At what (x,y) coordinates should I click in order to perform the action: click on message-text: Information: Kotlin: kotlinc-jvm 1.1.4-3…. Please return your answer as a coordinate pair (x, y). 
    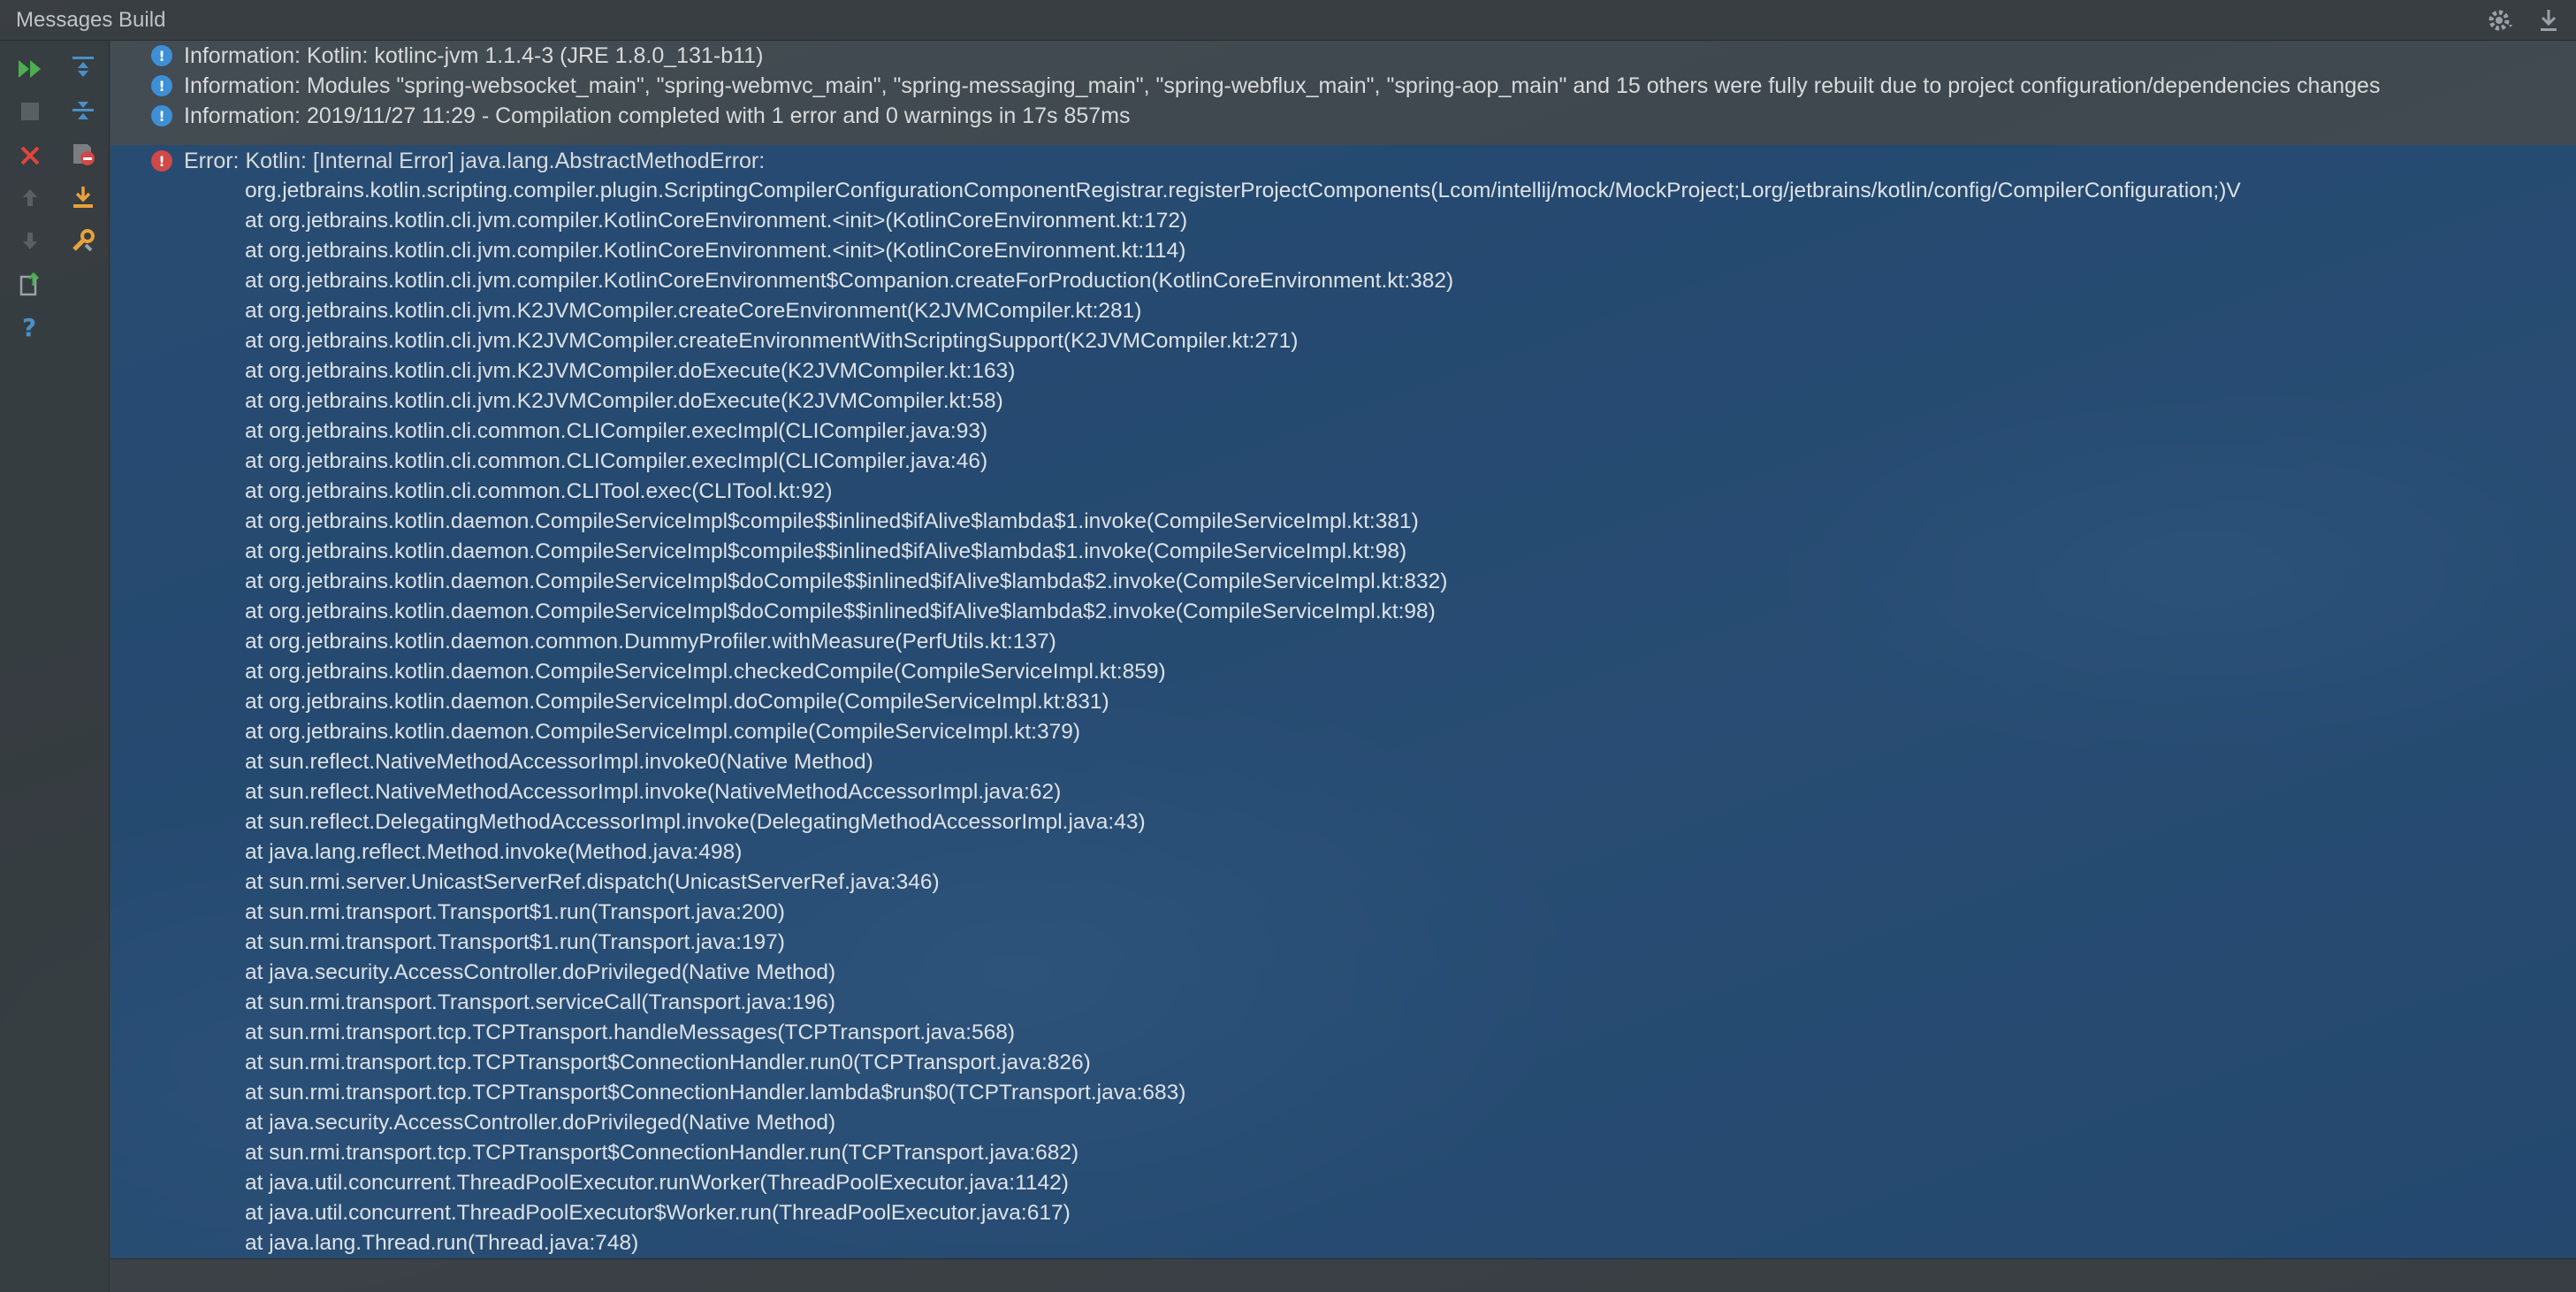
    Looking at the image, I should click on (474, 55).